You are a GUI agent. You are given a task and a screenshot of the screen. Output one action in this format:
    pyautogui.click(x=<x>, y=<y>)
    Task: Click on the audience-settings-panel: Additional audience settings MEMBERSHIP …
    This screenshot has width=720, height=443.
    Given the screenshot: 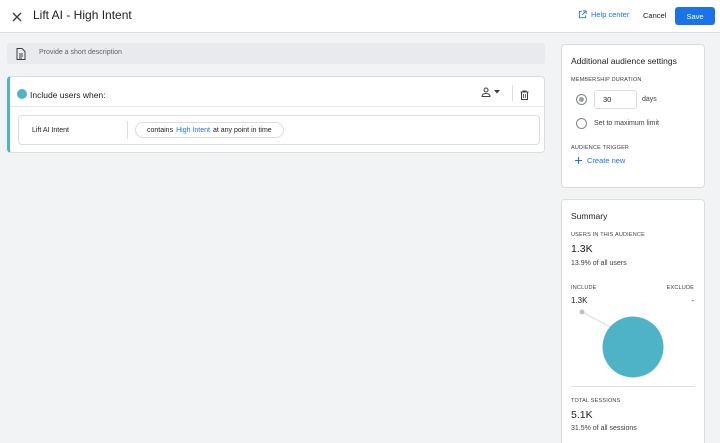 What is the action you would take?
    pyautogui.click(x=633, y=116)
    